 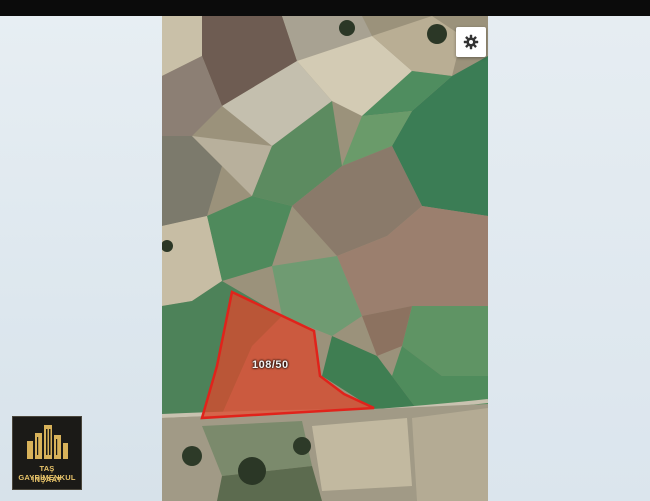 I want to click on logo-company-subtitle: İNŞAAT, so click(x=47, y=479).